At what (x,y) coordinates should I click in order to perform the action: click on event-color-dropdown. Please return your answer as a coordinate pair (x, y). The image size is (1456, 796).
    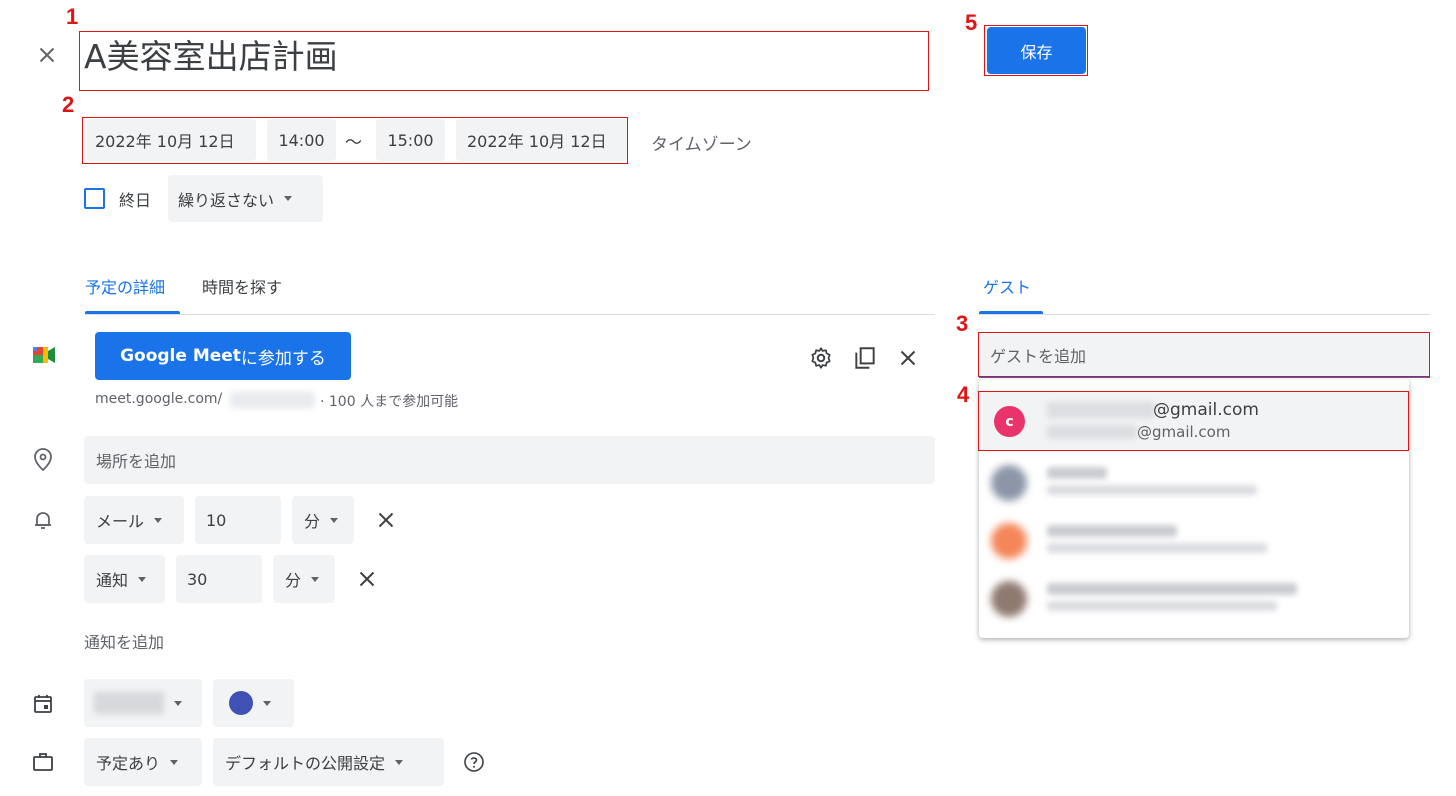
    Looking at the image, I should click on (253, 703).